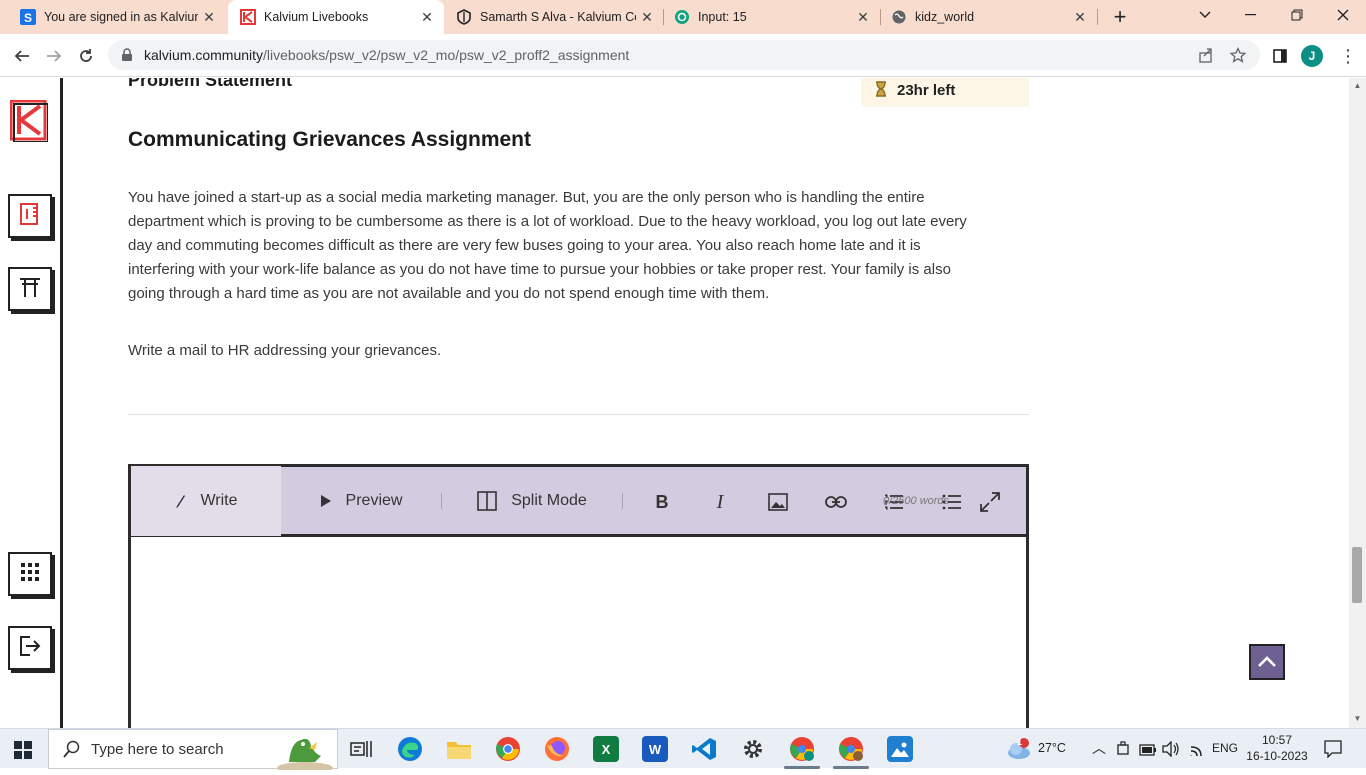 The image size is (1366, 775). What do you see at coordinates (1357, 85) in the screenshot?
I see `scroll-up-arrow: ▲` at bounding box center [1357, 85].